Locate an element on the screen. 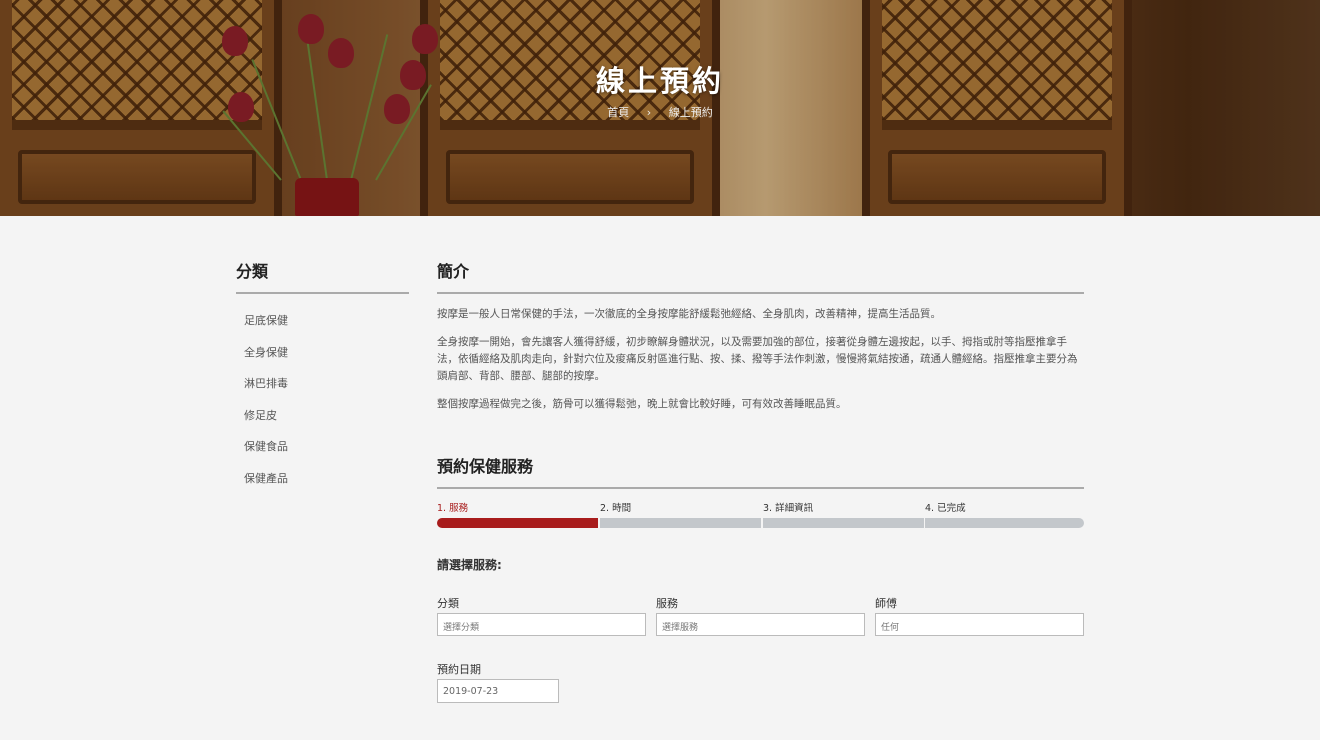 This screenshot has height=740, width=1320. step-label: 4. 已完成 is located at coordinates (945, 508).